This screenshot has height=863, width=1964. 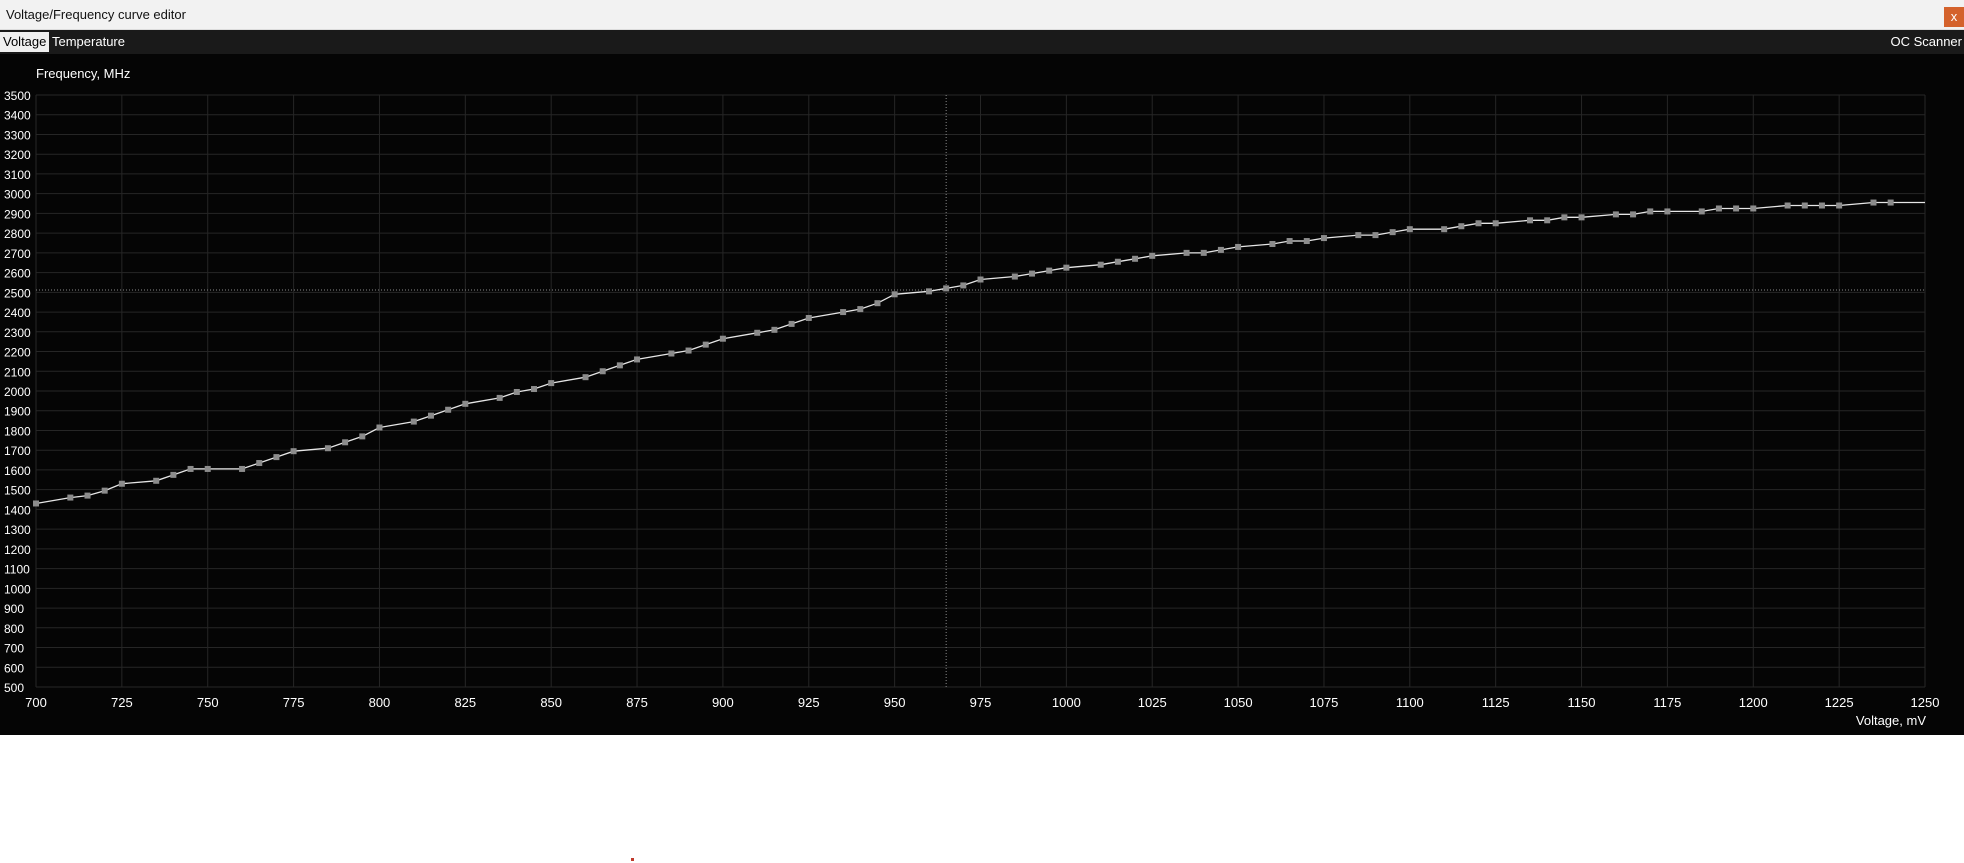 I want to click on tab-temperature: Temperature, so click(x=88, y=42).